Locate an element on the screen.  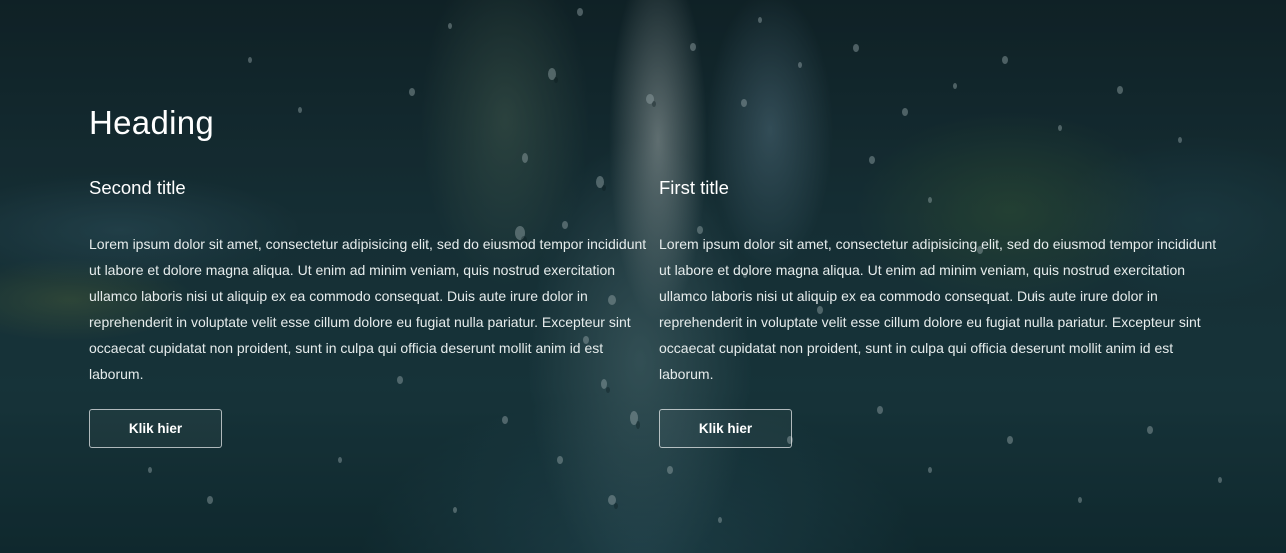
column-title: Second title is located at coordinates (137, 187).